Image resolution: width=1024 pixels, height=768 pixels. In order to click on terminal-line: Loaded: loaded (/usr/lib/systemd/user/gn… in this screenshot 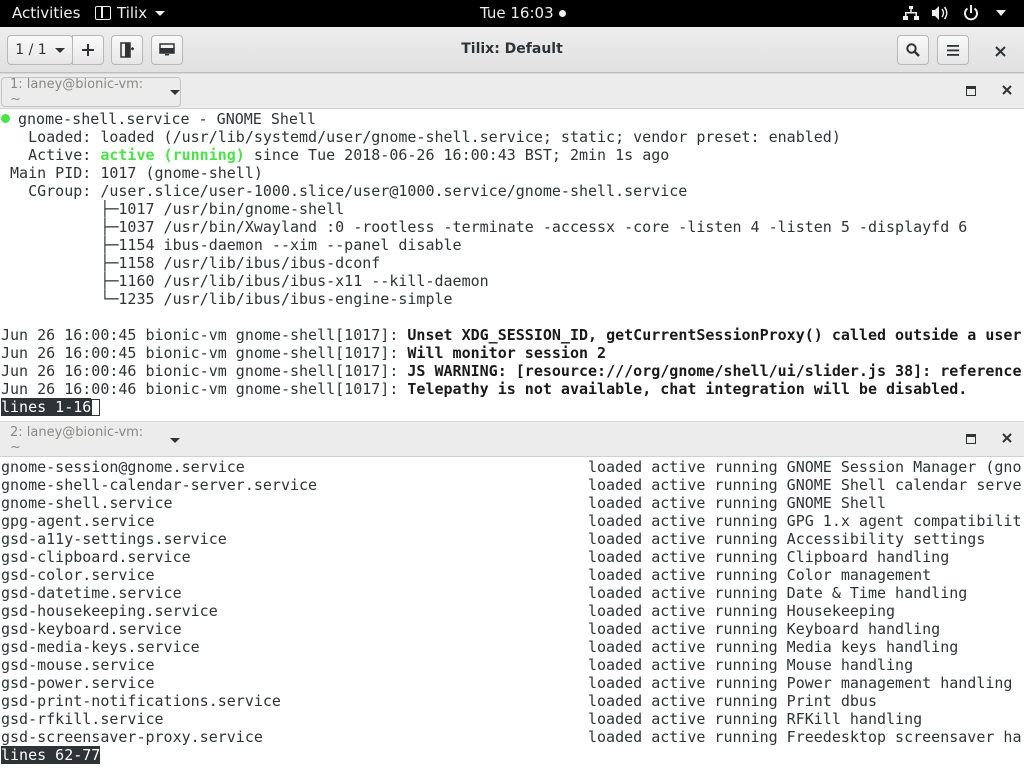, I will do `click(421, 137)`.